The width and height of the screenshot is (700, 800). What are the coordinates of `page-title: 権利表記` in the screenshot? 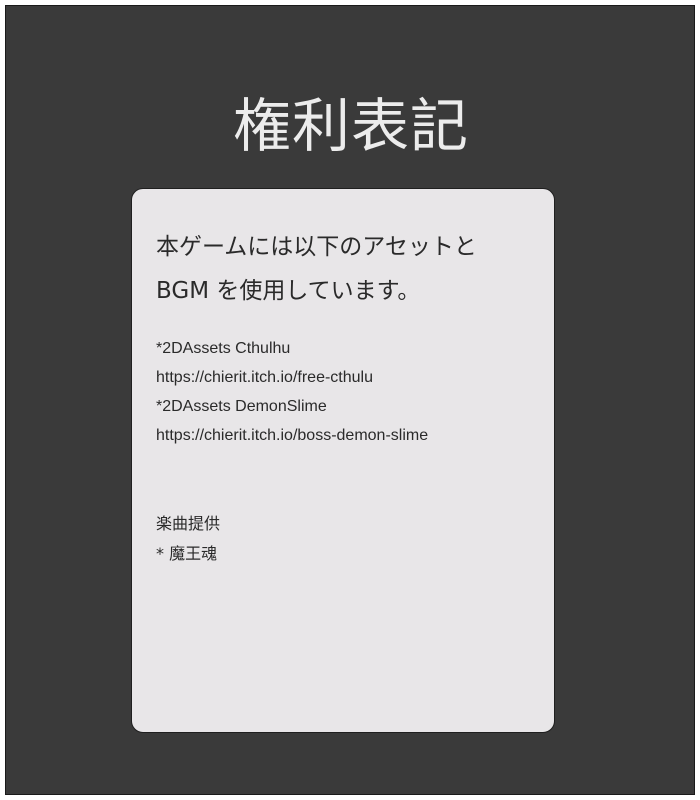 It's located at (350, 126).